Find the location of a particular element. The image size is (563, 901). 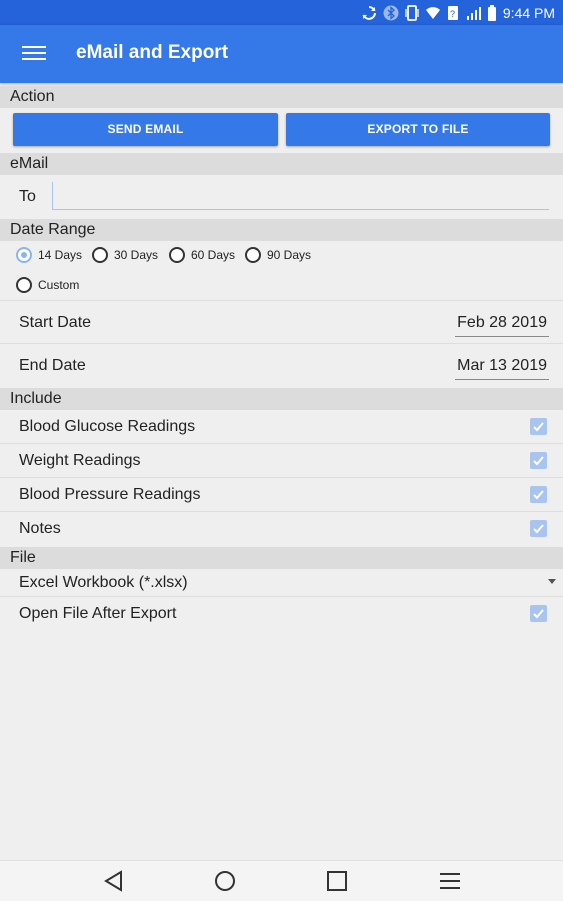

system-nav-bar is located at coordinates (281, 880).